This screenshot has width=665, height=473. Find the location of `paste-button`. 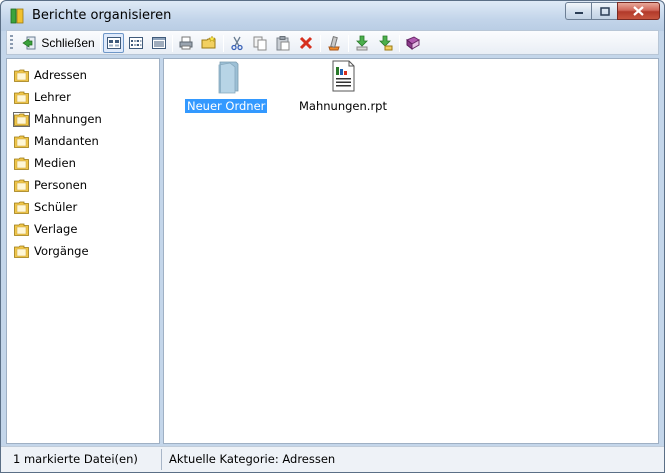

paste-button is located at coordinates (282, 43).